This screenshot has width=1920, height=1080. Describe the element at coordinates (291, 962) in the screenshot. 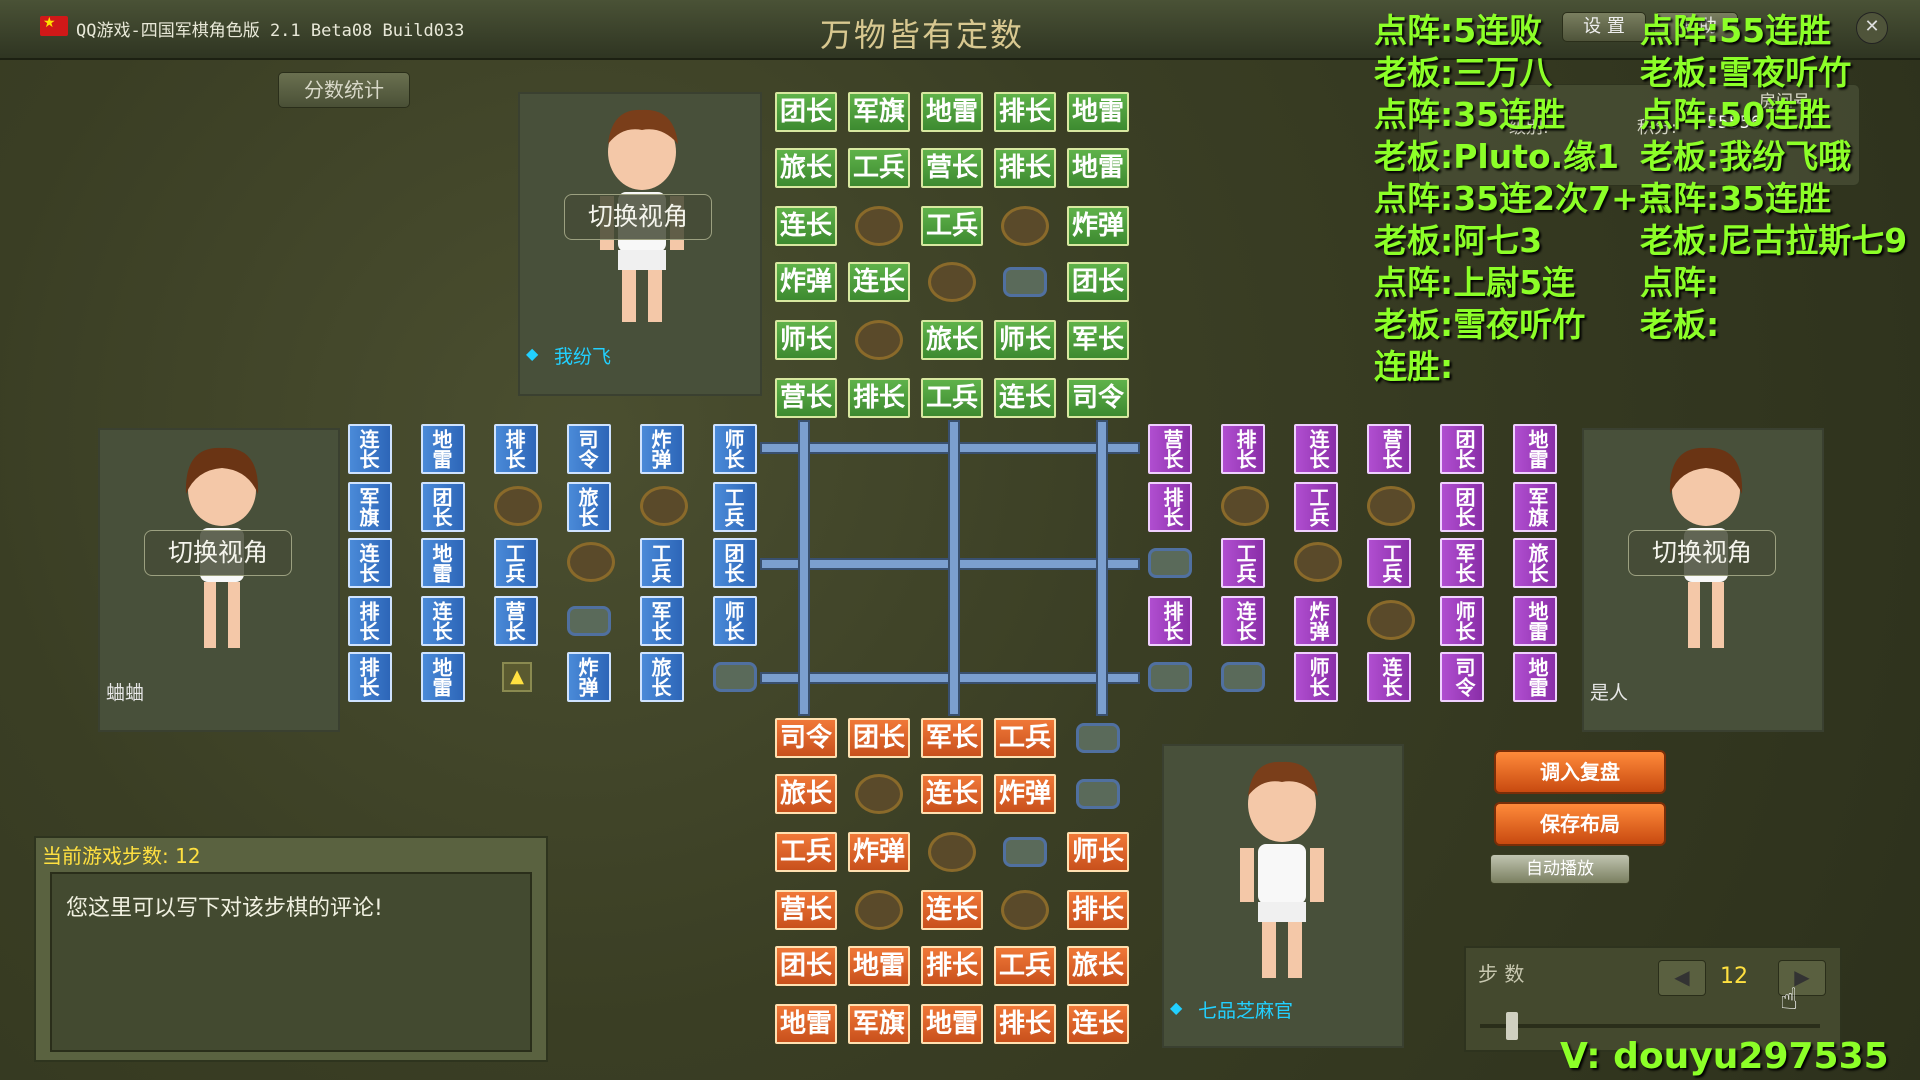

I see `comment-input: 您这里可以写下对该步棋的评论!` at that location.